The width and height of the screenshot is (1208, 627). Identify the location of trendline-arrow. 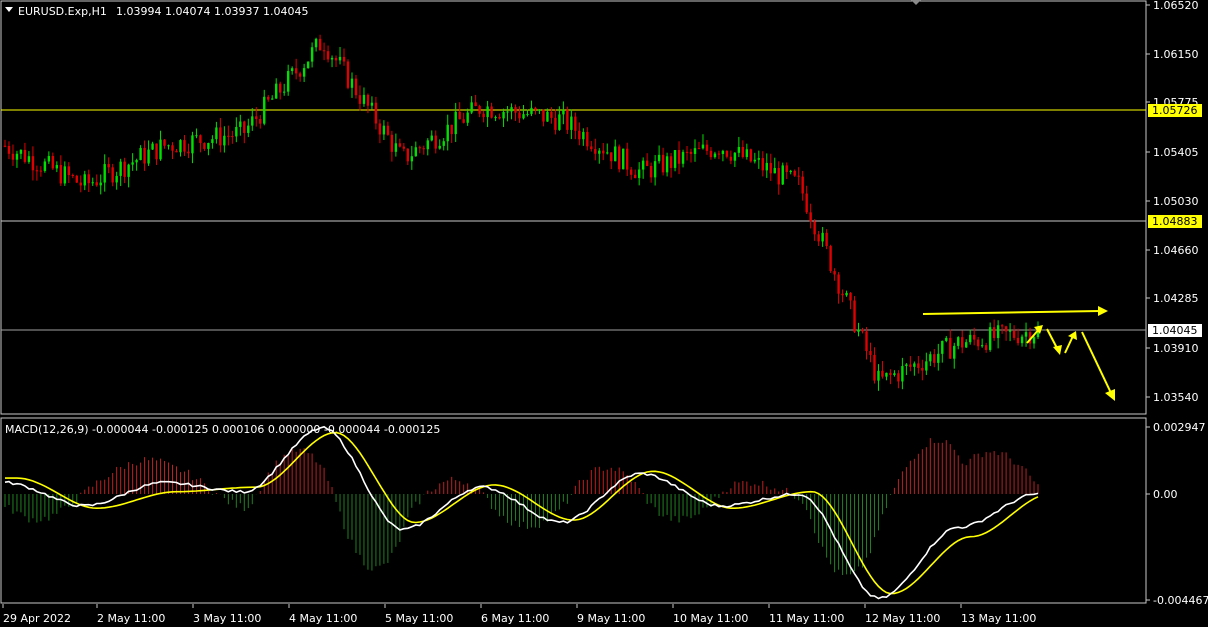
(1011, 312).